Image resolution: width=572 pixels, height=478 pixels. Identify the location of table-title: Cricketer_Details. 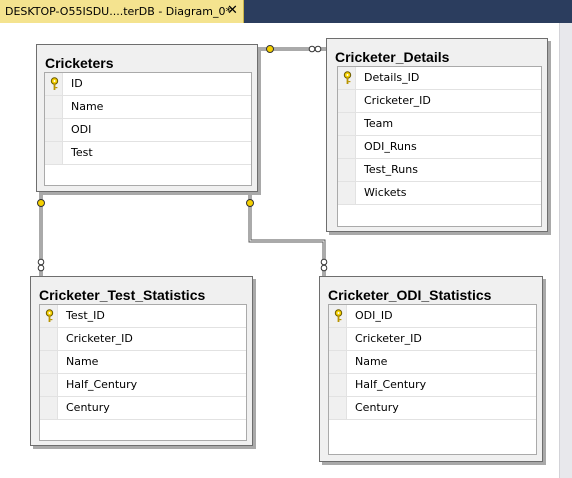
(392, 57).